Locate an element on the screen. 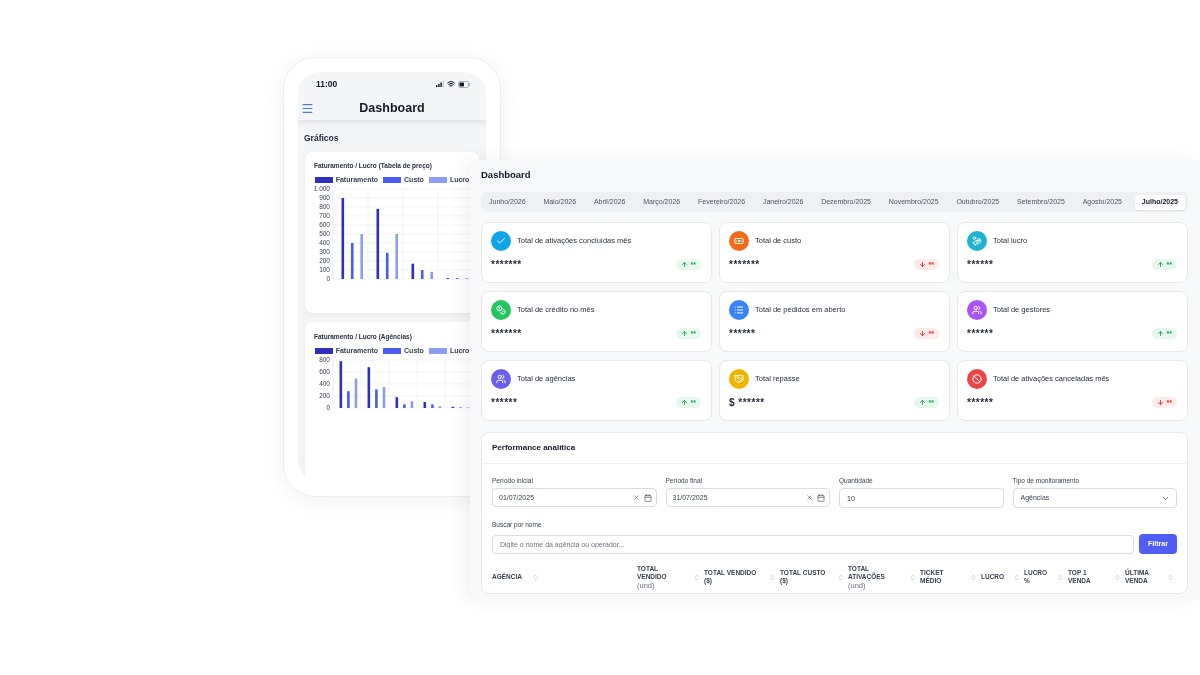  status-time: 11:00 is located at coordinates (327, 84).